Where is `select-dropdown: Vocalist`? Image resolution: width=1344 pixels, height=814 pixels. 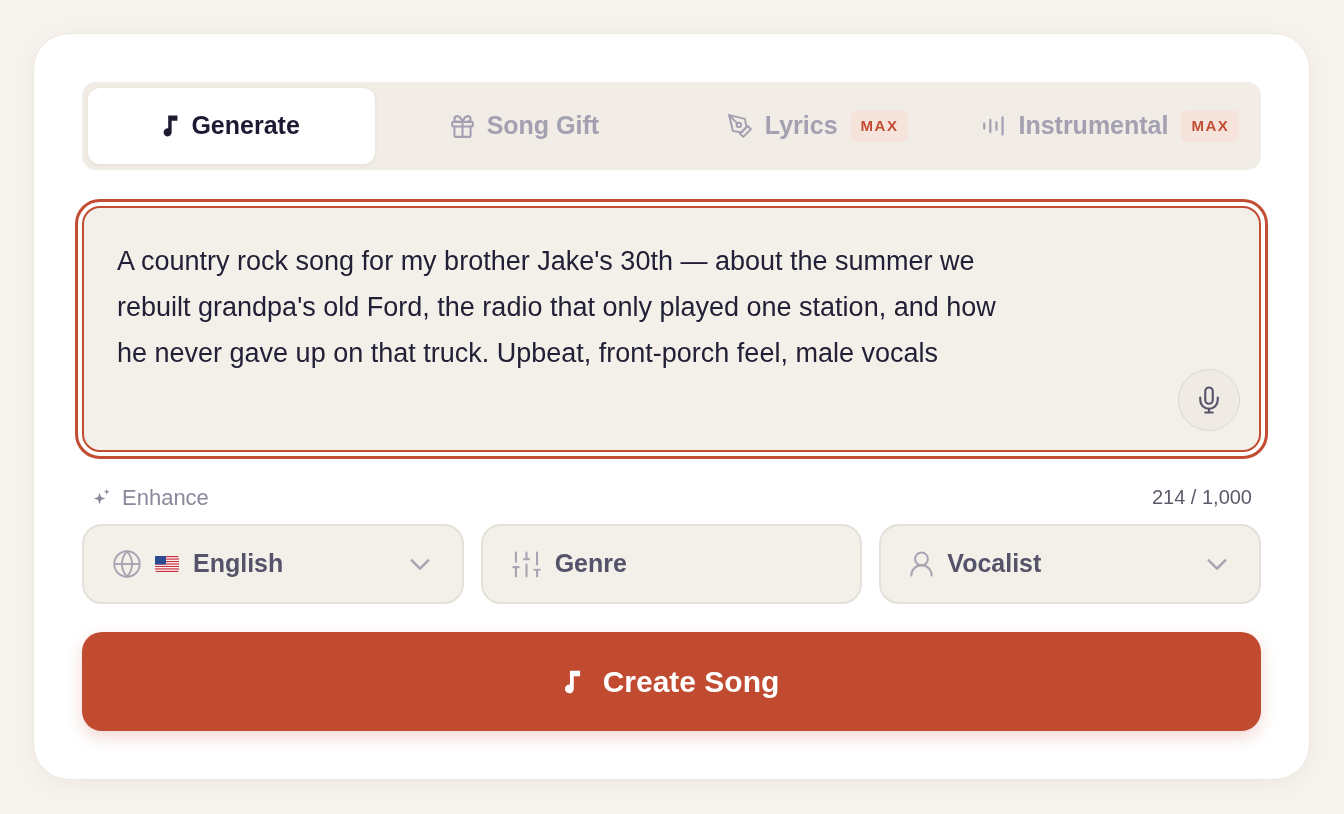
select-dropdown: Vocalist is located at coordinates (1070, 564).